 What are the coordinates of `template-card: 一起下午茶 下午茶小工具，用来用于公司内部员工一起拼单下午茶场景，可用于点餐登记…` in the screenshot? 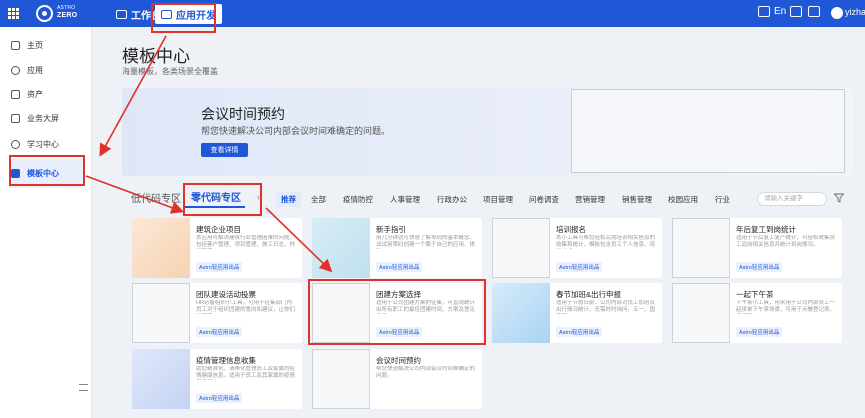 It's located at (757, 313).